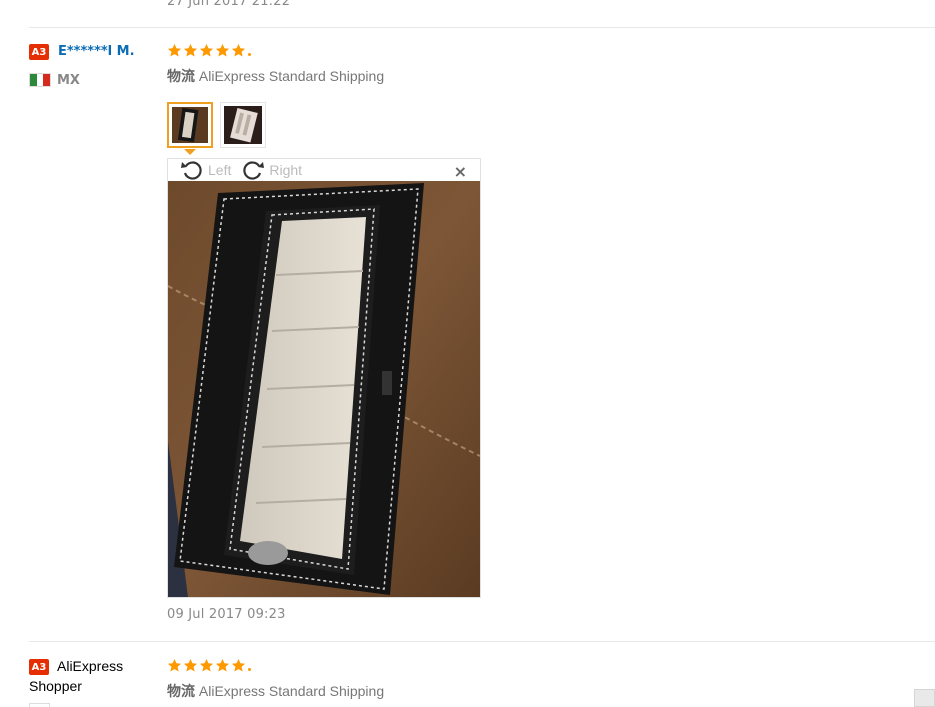  What do you see at coordinates (924, 698) in the screenshot?
I see `floating-feedback-button` at bounding box center [924, 698].